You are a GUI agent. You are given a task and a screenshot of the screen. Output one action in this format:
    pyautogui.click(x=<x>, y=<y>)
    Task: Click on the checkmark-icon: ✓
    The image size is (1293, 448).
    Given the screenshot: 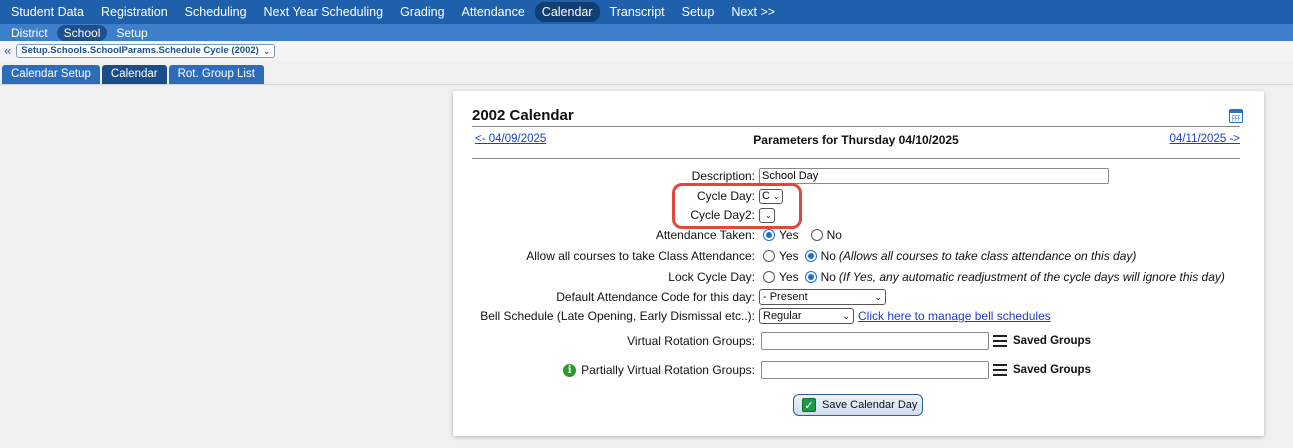 What is the action you would take?
    pyautogui.click(x=809, y=405)
    